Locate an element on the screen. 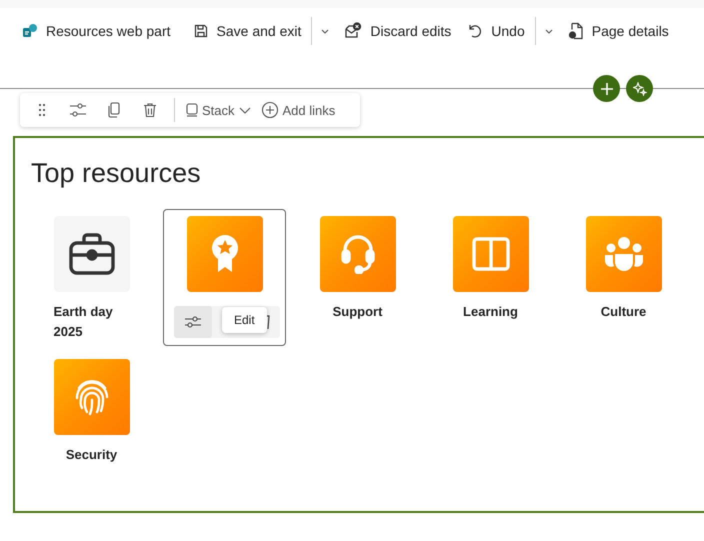  layout-dropdown: Stack is located at coordinates (218, 110).